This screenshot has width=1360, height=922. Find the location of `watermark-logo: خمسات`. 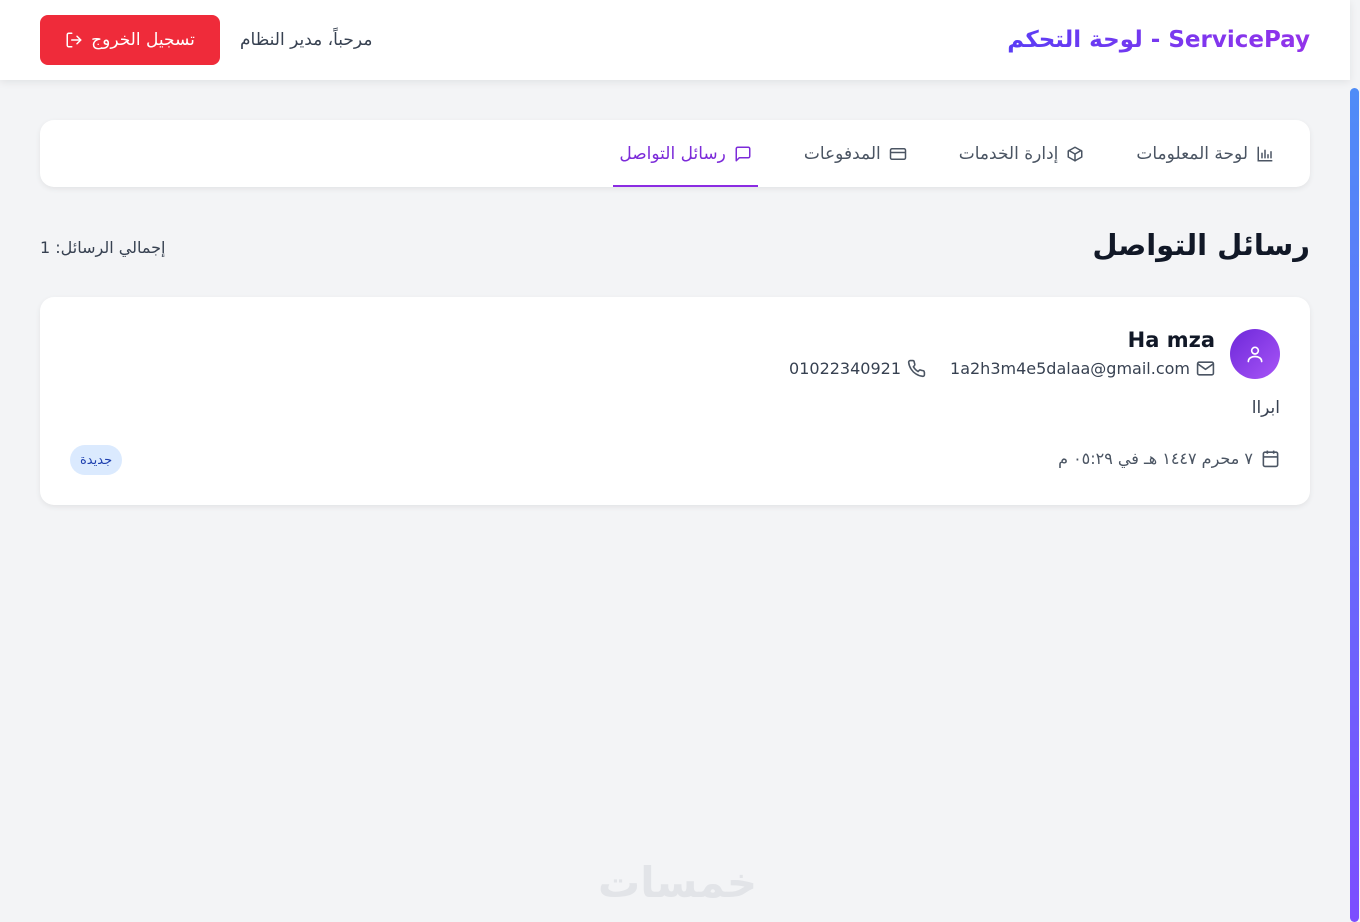

watermark-logo: خمسات is located at coordinates (678, 882).